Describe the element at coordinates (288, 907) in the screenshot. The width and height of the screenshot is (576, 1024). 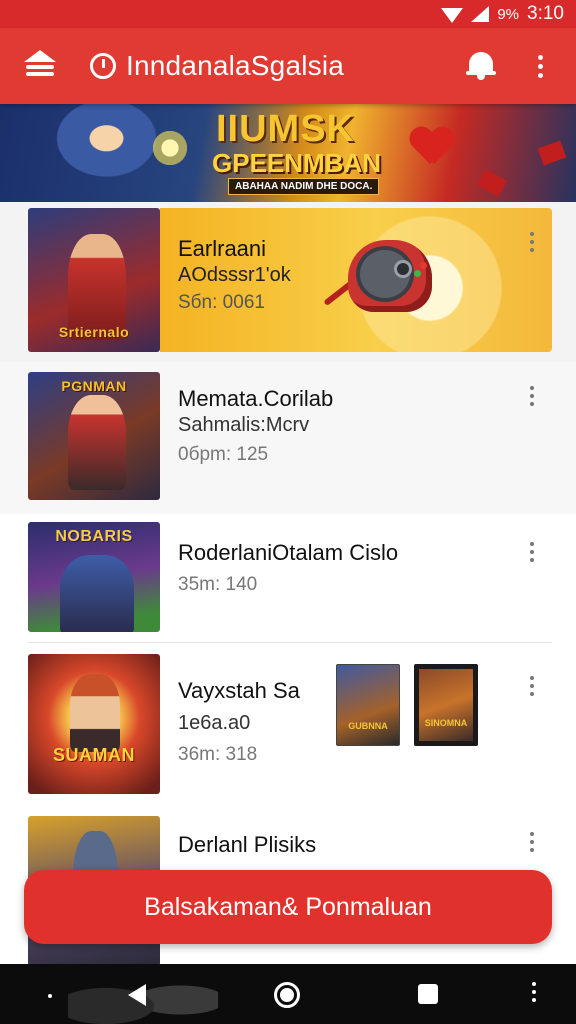
I see `primary-action-button: Balsakaman& Ponmaluan` at that location.